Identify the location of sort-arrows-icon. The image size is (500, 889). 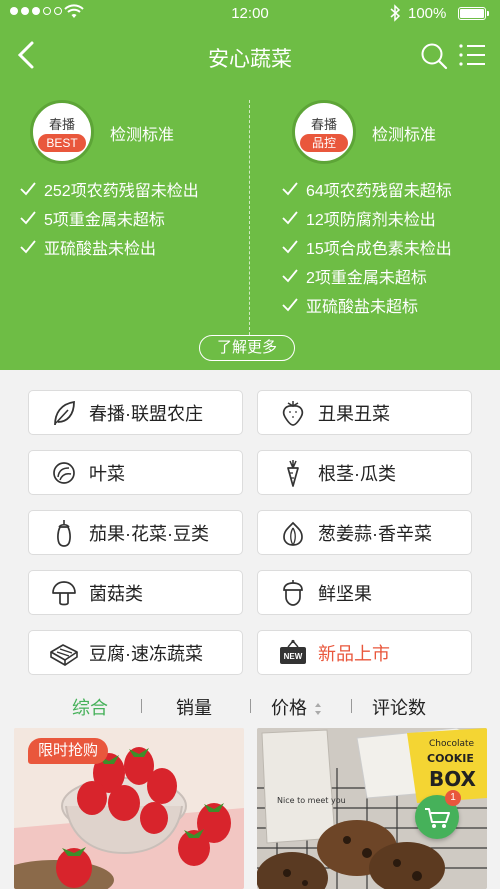
(318, 709).